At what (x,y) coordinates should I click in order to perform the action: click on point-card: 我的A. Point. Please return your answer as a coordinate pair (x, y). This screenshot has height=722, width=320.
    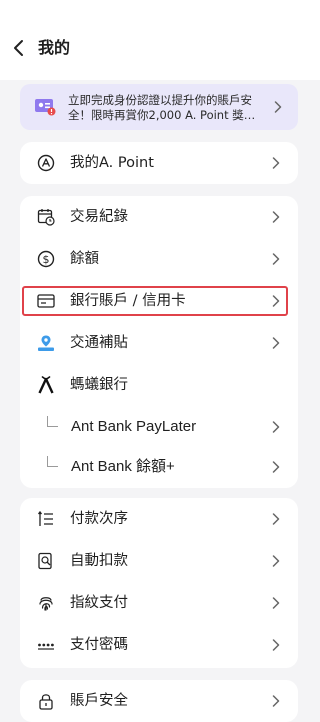
    Looking at the image, I should click on (159, 163).